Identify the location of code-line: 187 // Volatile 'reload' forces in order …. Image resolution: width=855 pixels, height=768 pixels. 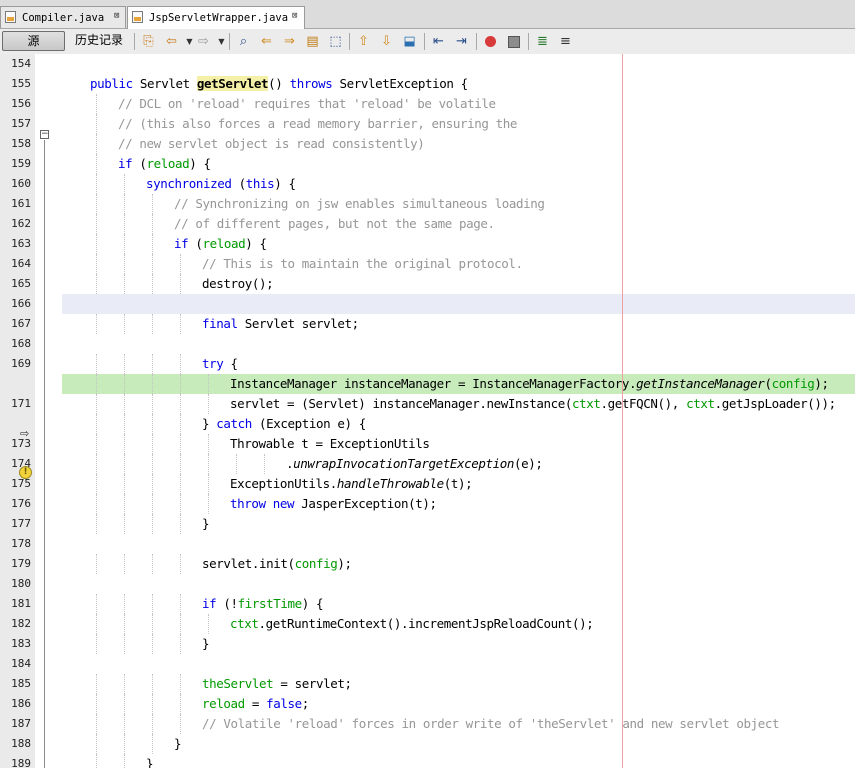
(427, 724).